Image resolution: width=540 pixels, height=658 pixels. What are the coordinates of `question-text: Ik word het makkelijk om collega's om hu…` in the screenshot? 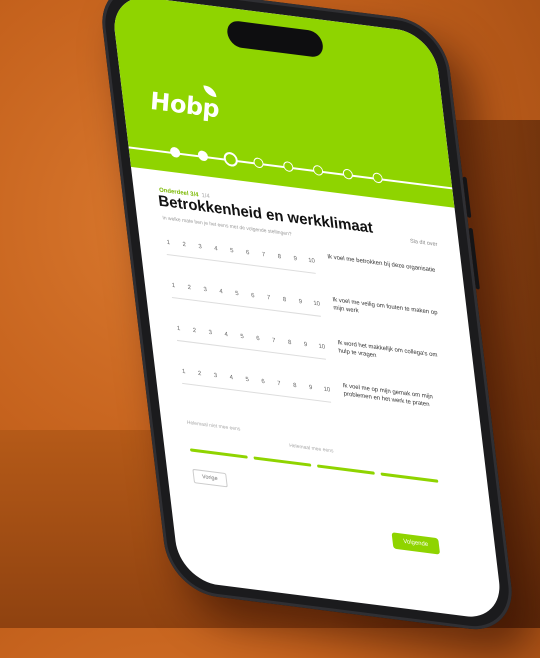 It's located at (387, 349).